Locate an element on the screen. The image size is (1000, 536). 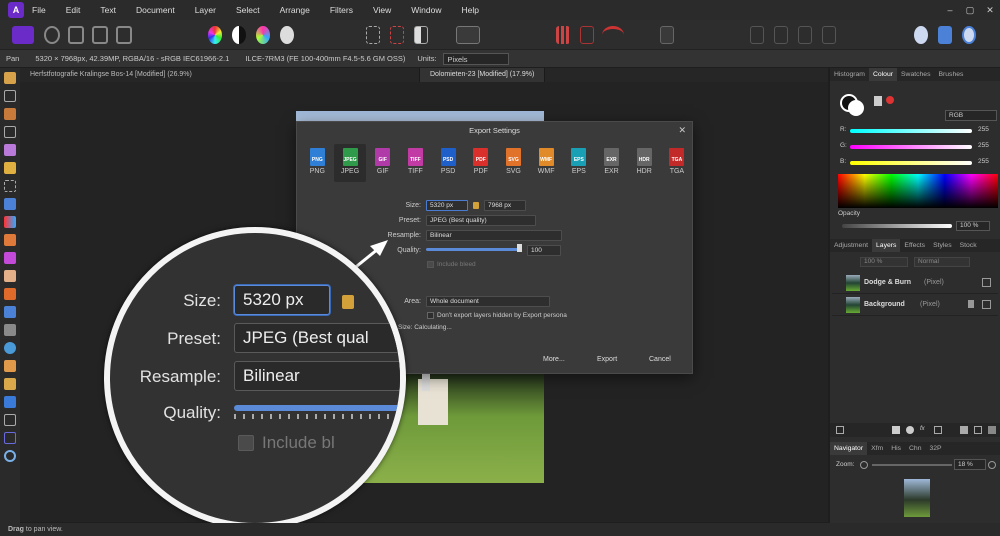
opacity-slider is located at coordinates (897, 226).